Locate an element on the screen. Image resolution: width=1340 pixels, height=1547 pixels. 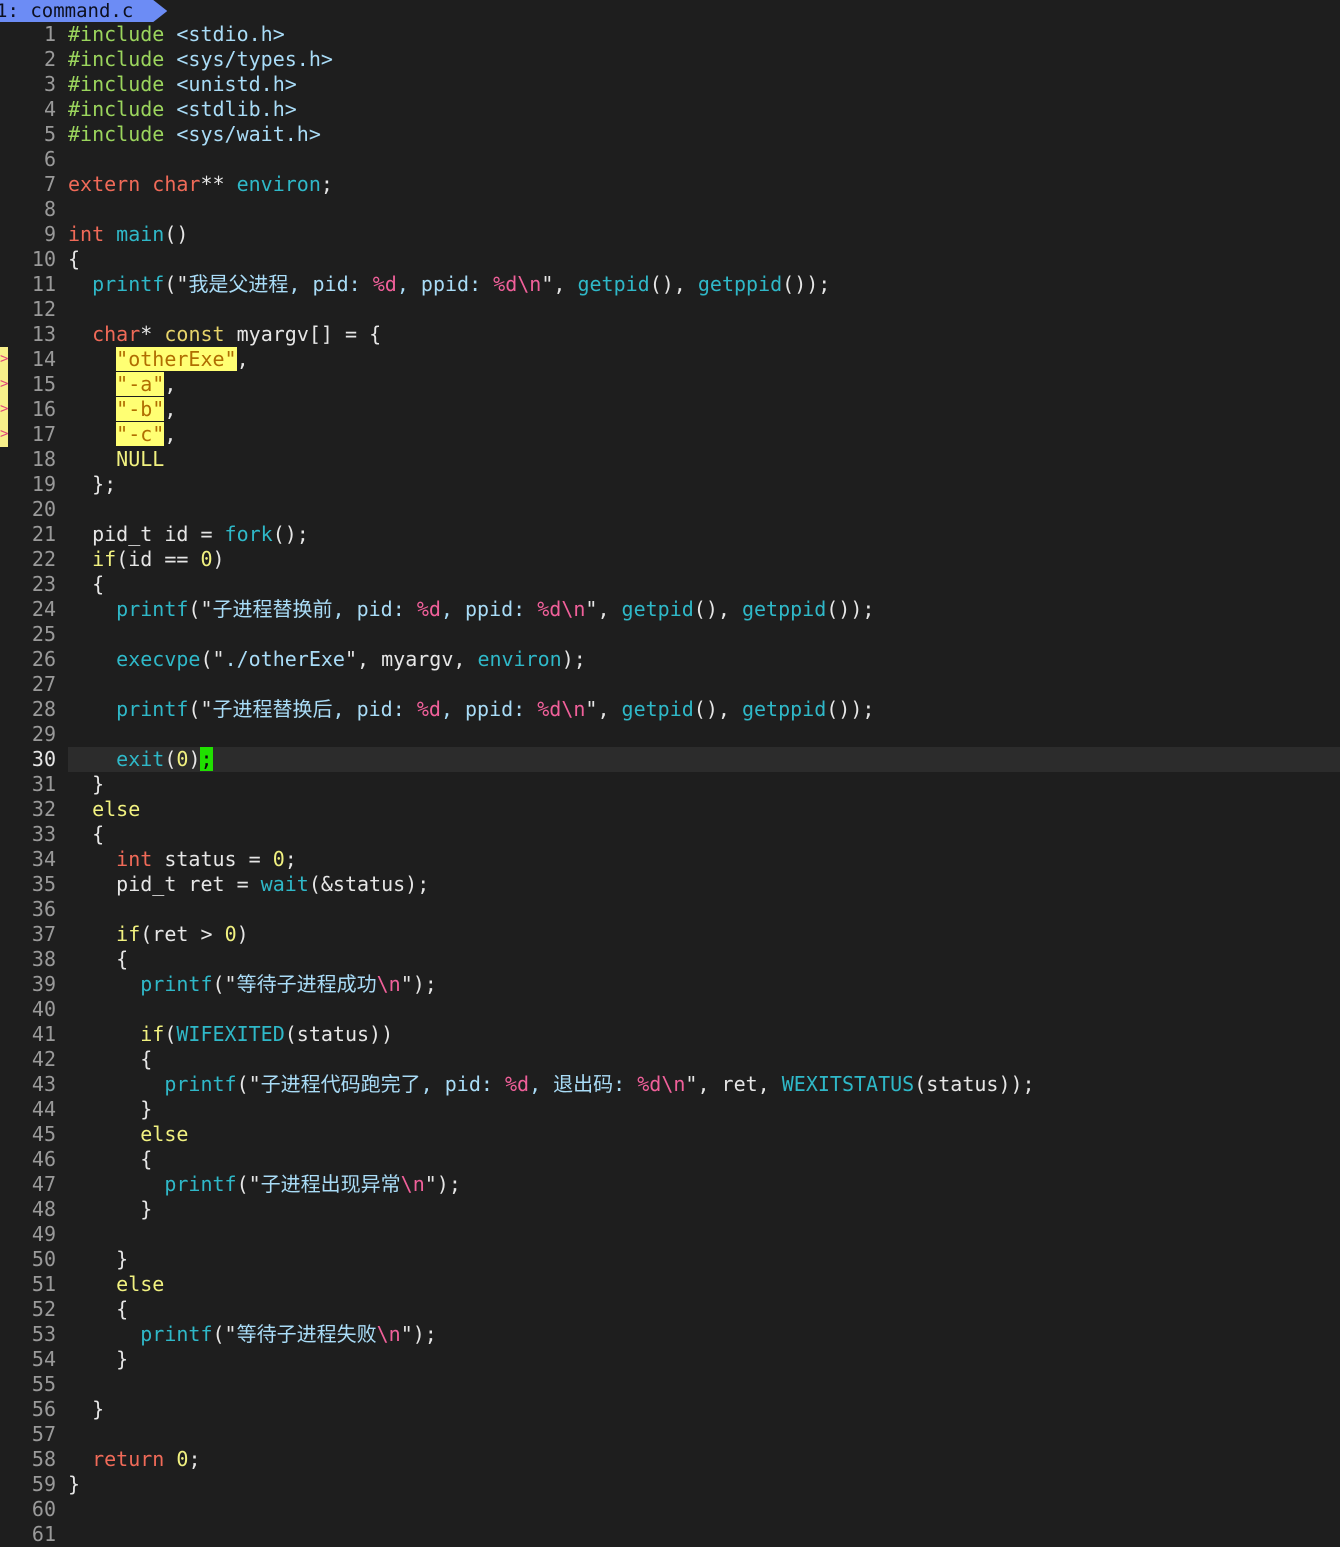
code-line: 21 pid_t id = fork(); is located at coordinates (670, 534).